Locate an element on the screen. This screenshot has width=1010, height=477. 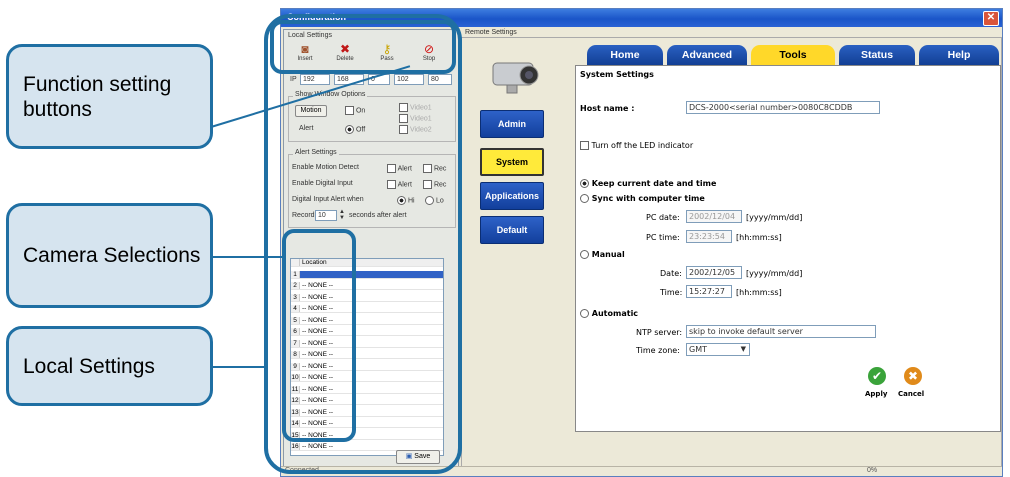
callout-text: Function setting buttons is located at coordinates (97, 96).